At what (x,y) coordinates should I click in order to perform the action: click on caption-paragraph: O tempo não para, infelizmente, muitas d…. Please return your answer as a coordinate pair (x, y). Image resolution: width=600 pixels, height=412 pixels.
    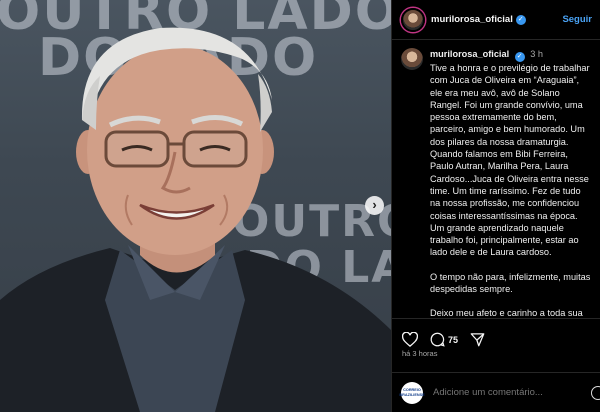
    Looking at the image, I should click on (510, 283).